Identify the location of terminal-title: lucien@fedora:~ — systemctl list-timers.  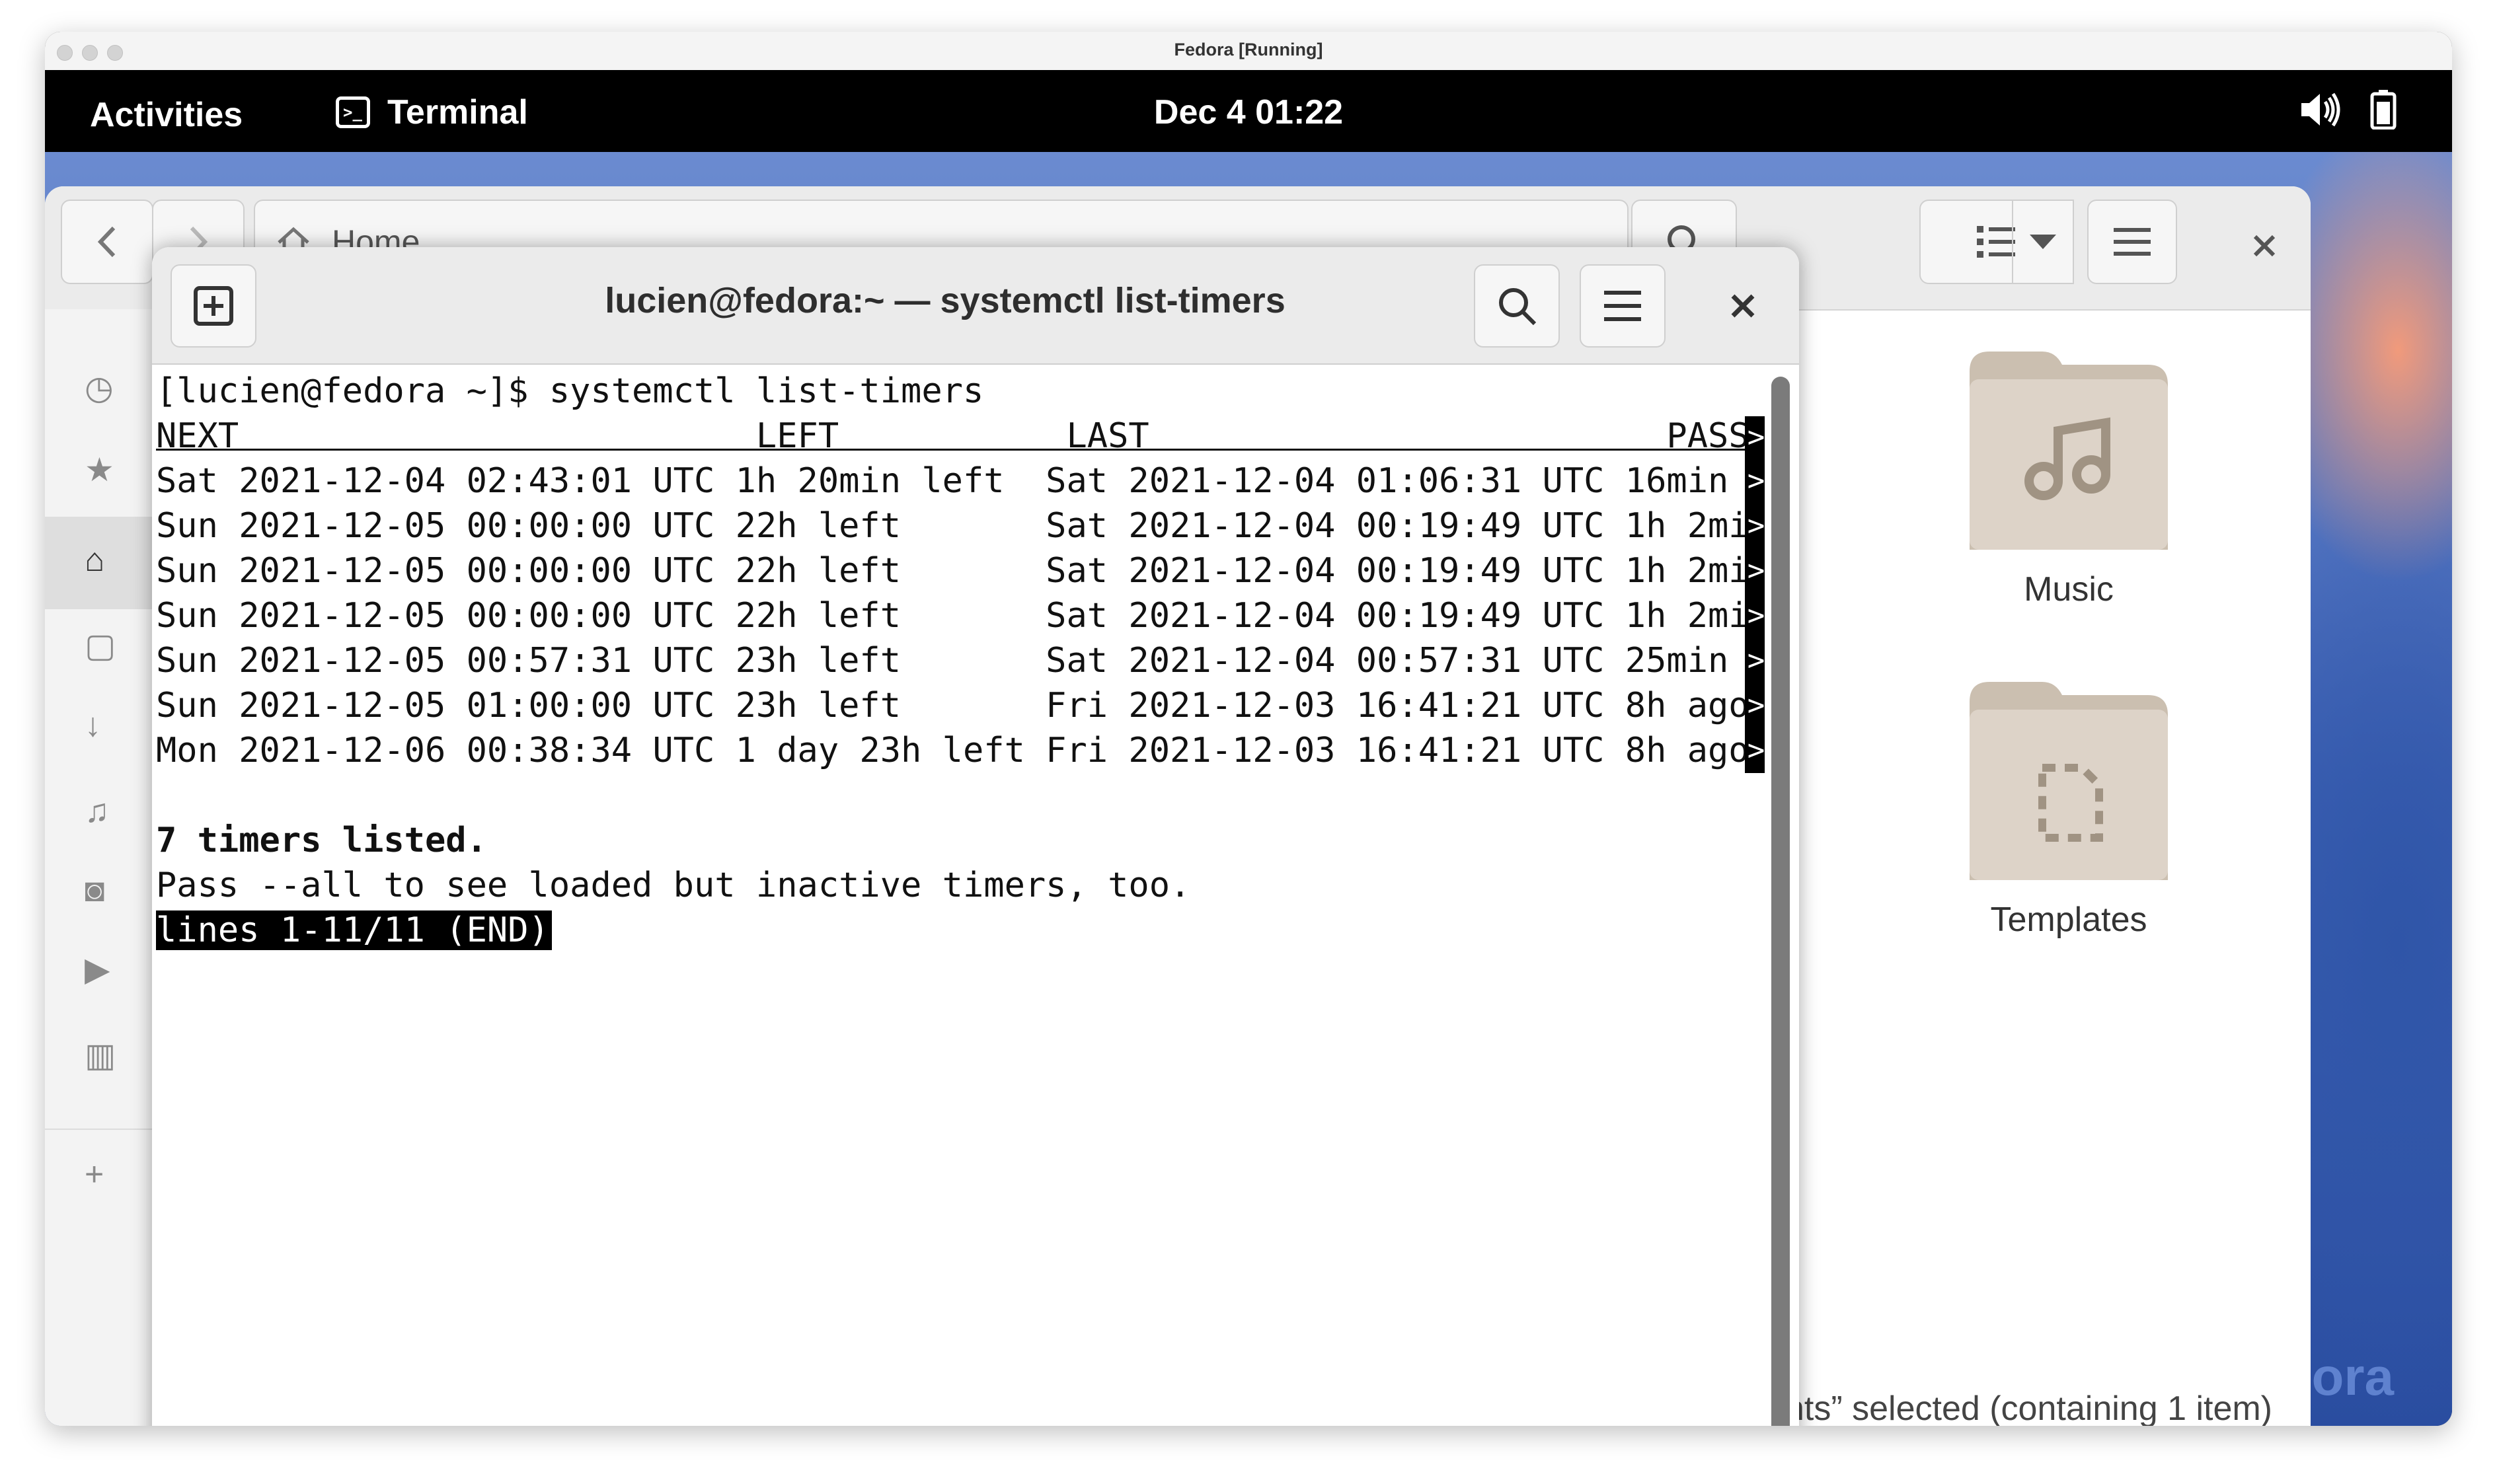
(945, 300).